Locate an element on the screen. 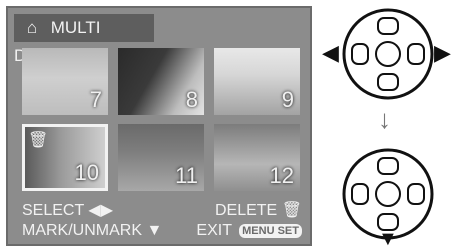  thumbnail-12: 12 is located at coordinates (257, 157).